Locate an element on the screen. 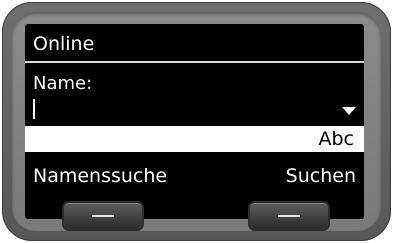 This screenshot has height=243, width=393. right-softkey-button is located at coordinates (289, 216).